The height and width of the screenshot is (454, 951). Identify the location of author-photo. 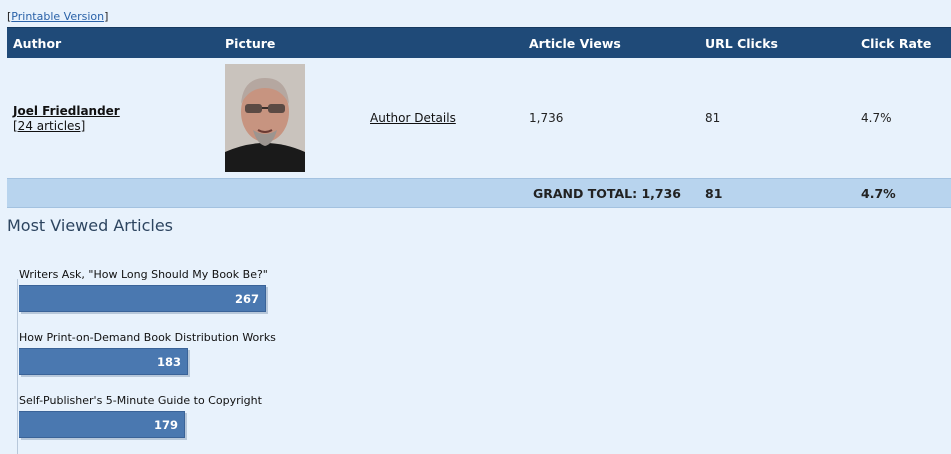
(265, 118).